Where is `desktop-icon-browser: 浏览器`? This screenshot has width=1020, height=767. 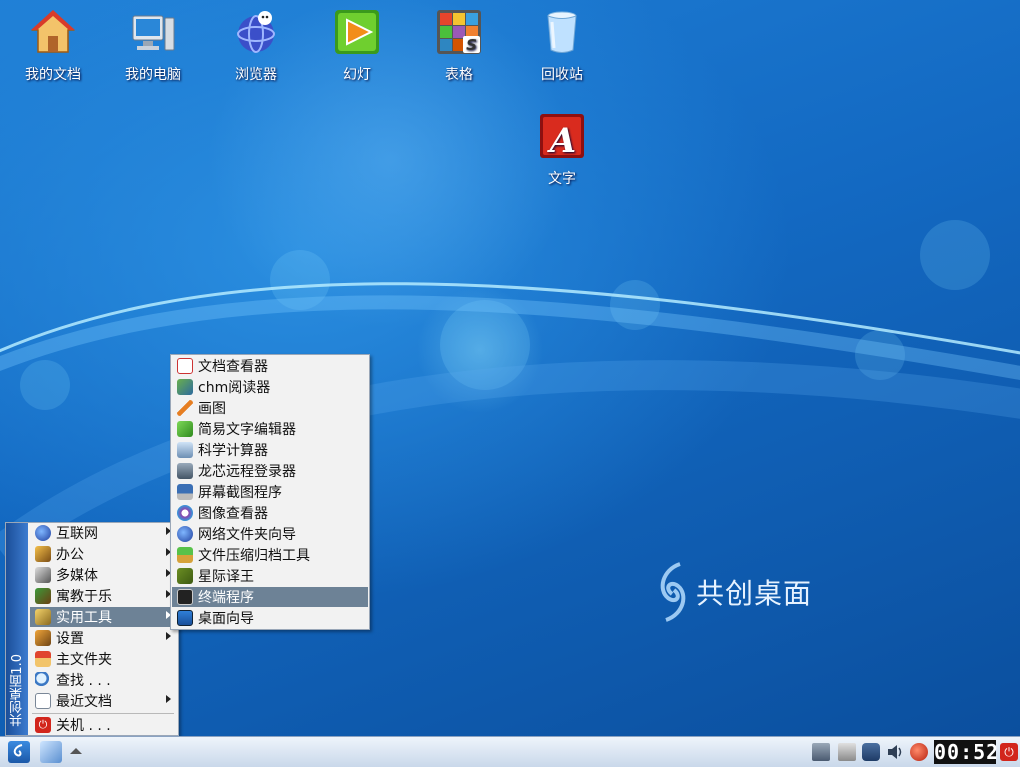
desktop-icon-browser: 浏览器 is located at coordinates (256, 46).